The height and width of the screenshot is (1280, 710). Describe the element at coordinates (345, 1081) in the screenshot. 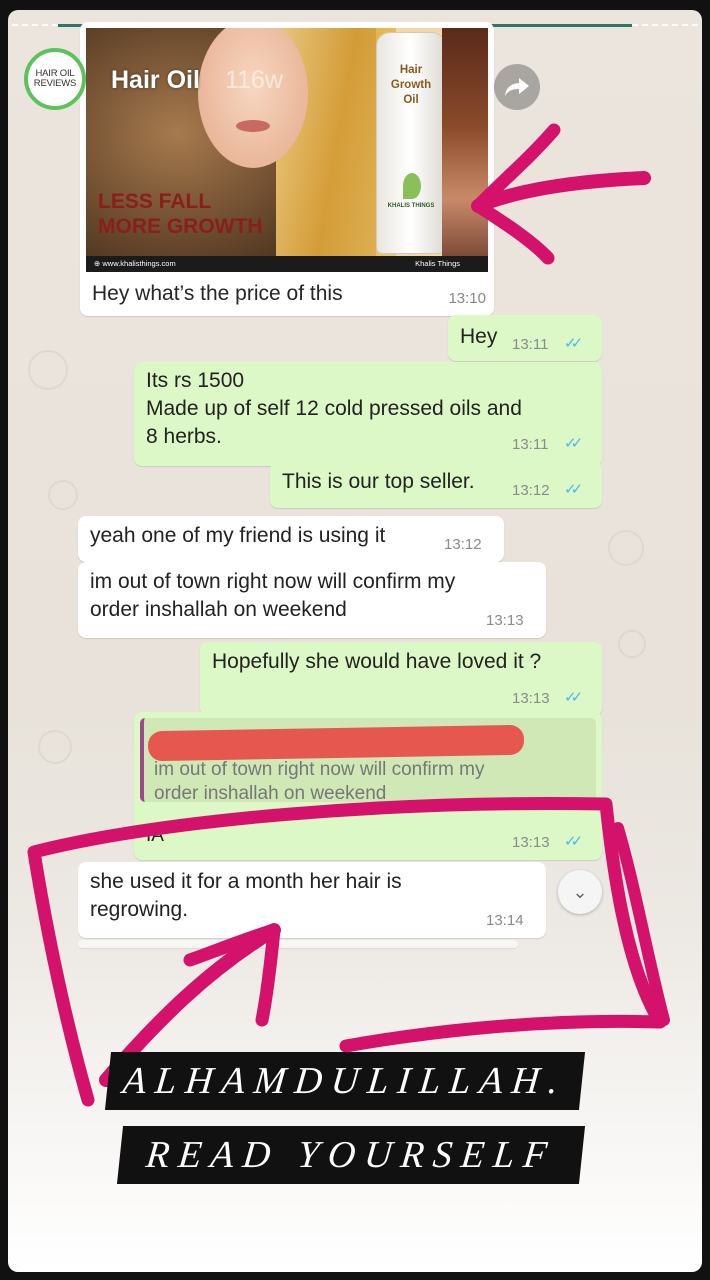

I see `caption-line1: ALHAMDULILLAH.` at that location.